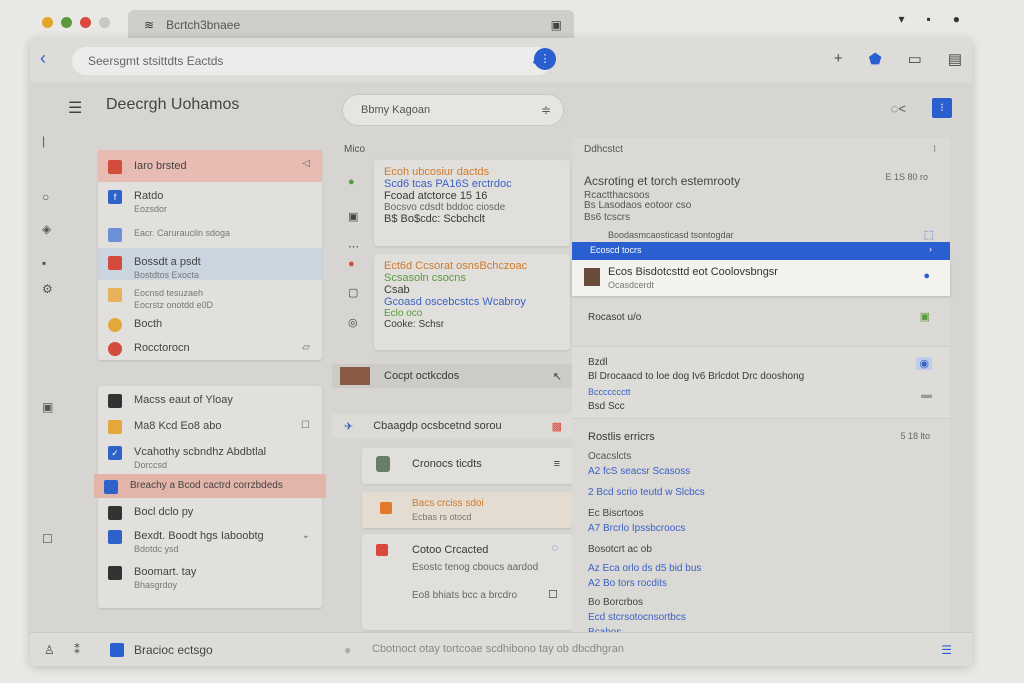 The image size is (1024, 683). Describe the element at coordinates (646, 471) in the screenshot. I see `result-line: A2 fcS seacsr Scasoss` at that location.